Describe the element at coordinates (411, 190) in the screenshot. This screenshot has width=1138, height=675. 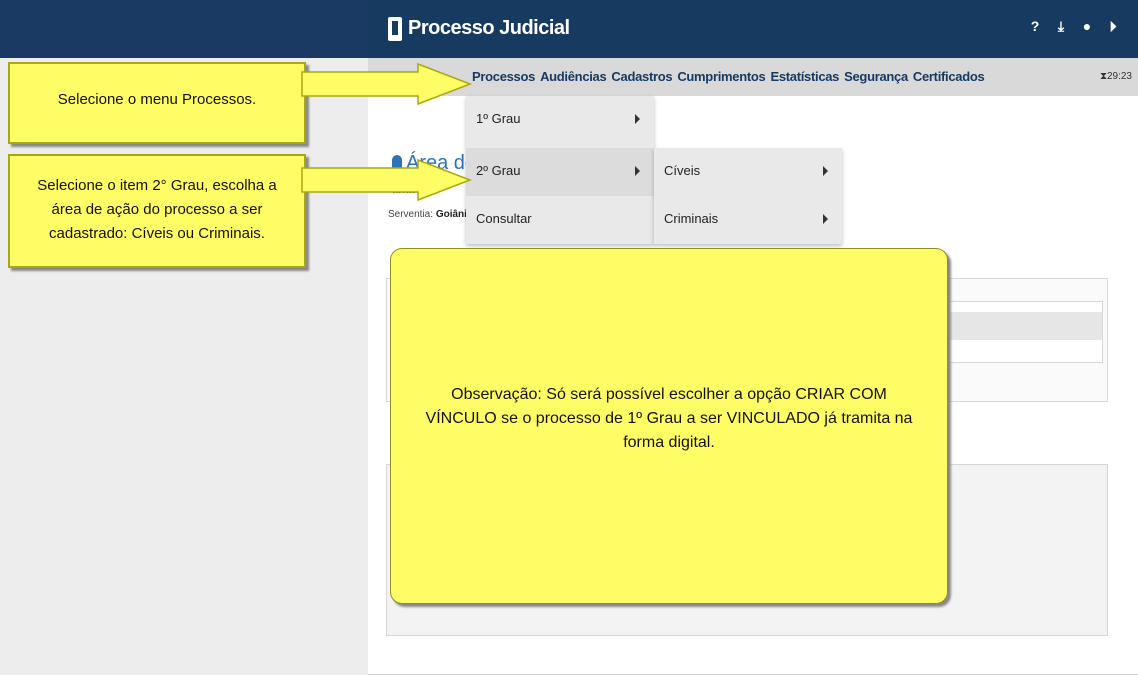
I see `user-name: anta Je` at that location.